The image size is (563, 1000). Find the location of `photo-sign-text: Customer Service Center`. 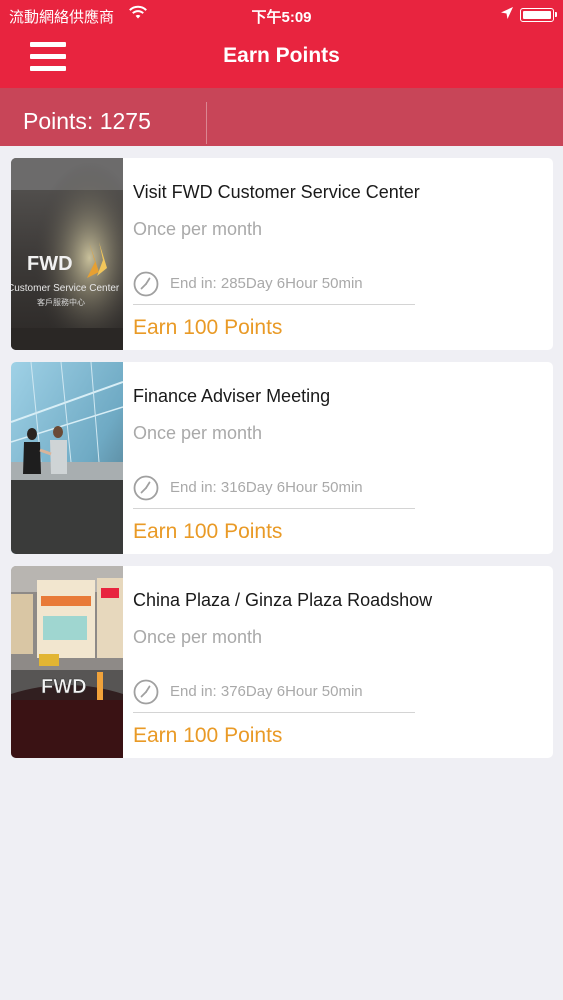

photo-sign-text: Customer Service Center is located at coordinates (65, 288).